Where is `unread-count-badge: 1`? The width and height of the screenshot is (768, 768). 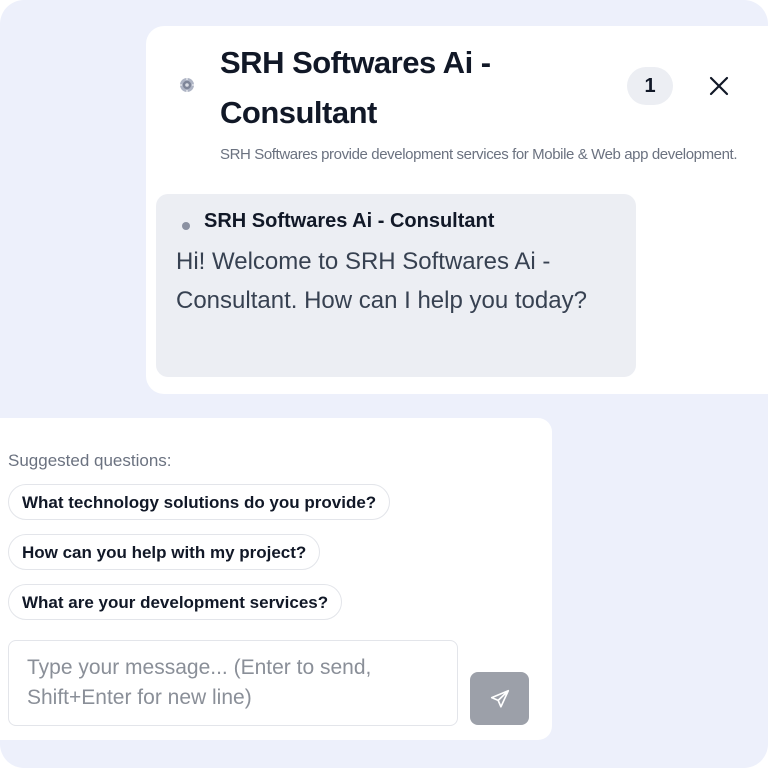 unread-count-badge: 1 is located at coordinates (650, 86).